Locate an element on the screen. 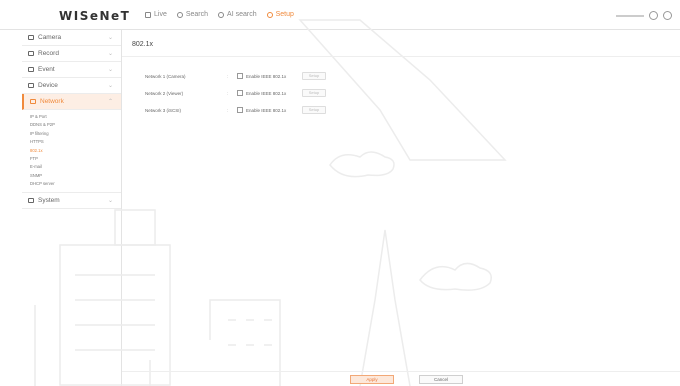  gear-icon is located at coordinates (269, 14).